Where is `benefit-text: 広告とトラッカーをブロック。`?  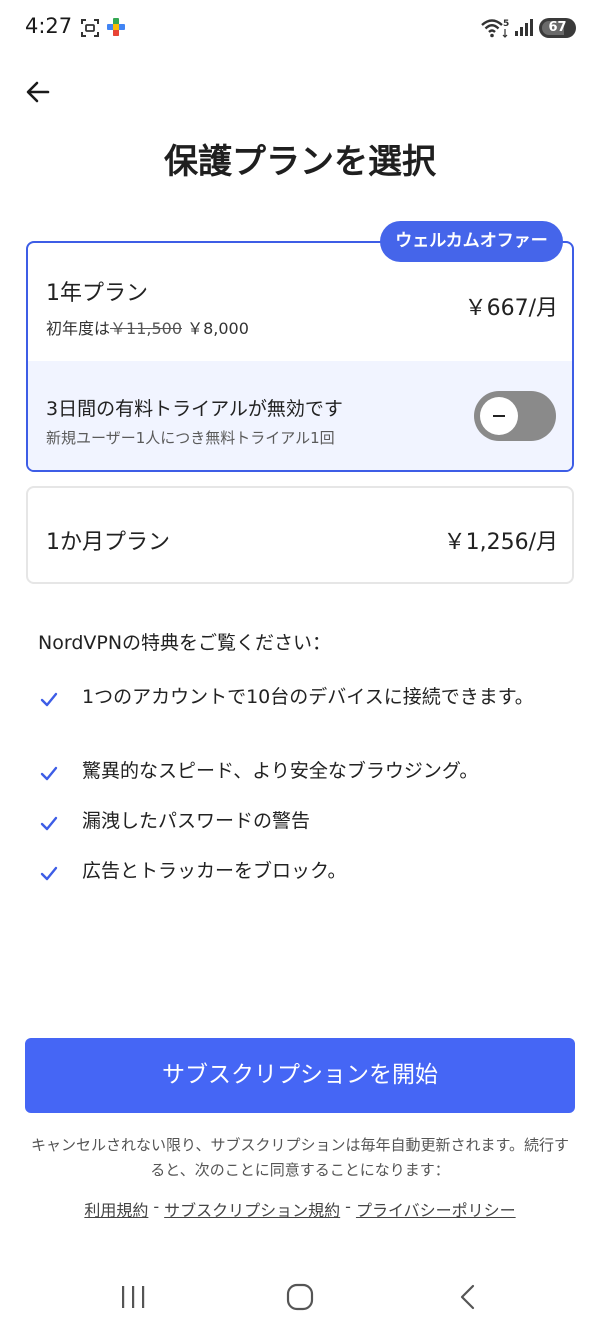
benefit-text: 広告とトラッカーをブロック。 is located at coordinates (214, 871).